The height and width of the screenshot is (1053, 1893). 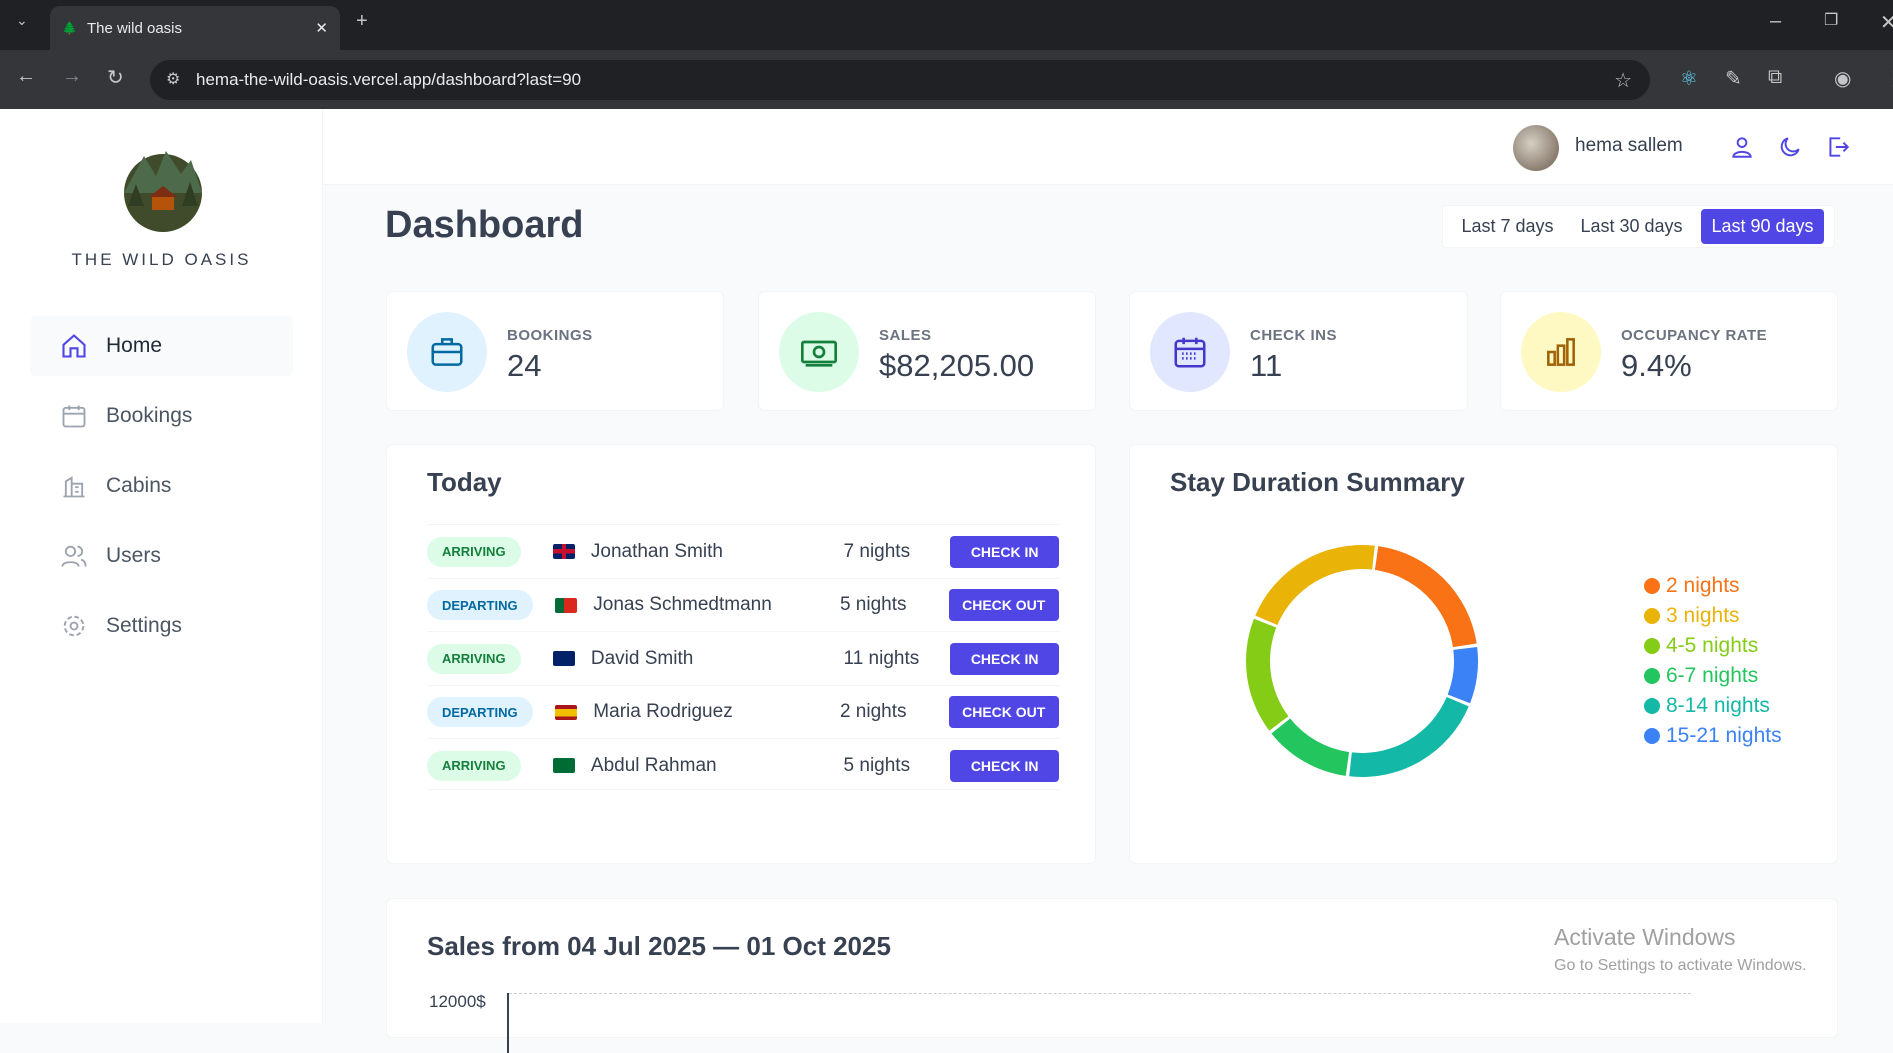 What do you see at coordinates (642, 658) in the screenshot?
I see `guest-name: David Smith` at bounding box center [642, 658].